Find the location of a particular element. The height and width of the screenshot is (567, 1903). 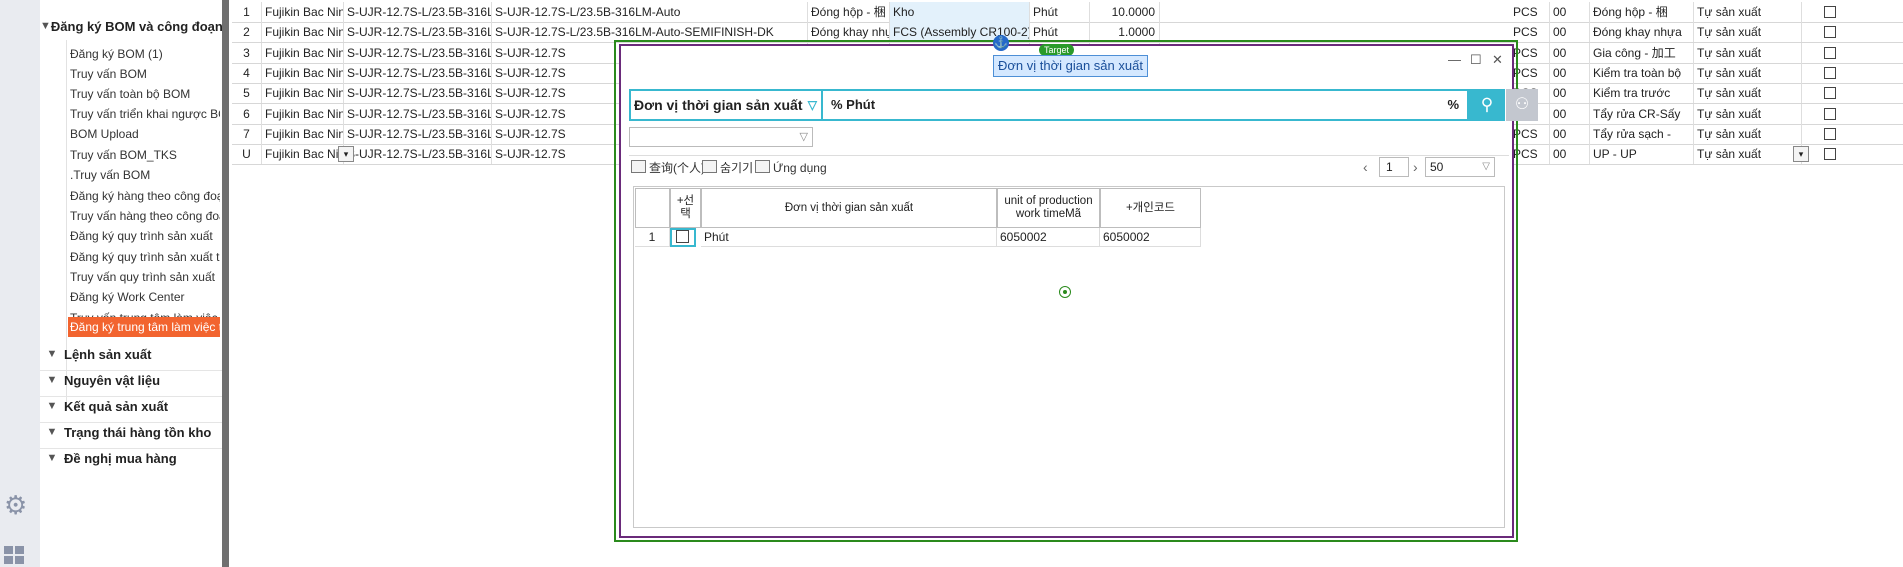

grid-row-checkbox is located at coordinates (683, 237).